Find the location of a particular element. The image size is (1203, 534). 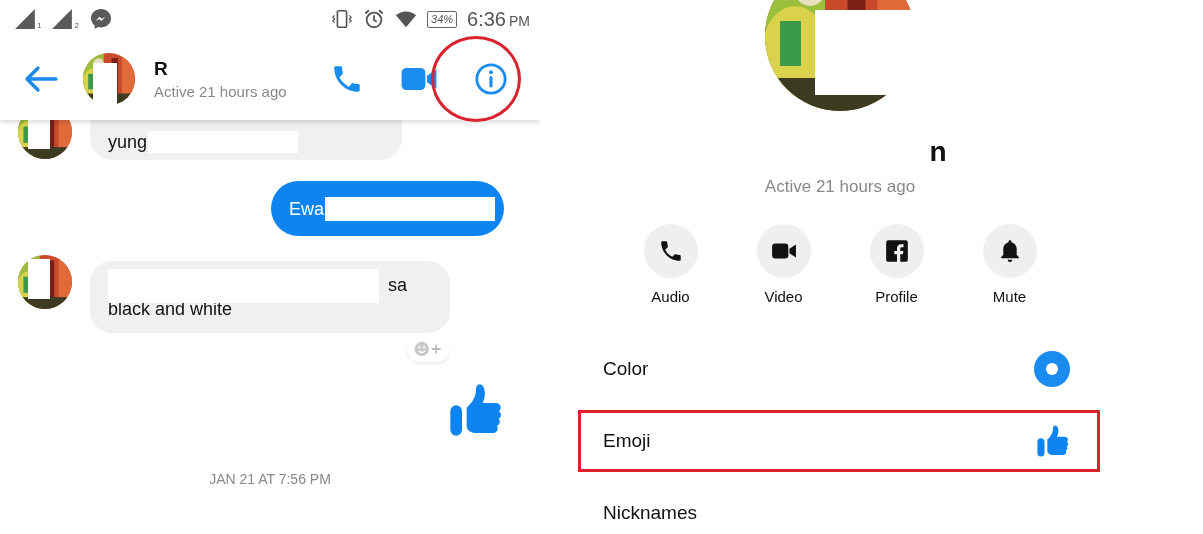

info-icon is located at coordinates (491, 79).